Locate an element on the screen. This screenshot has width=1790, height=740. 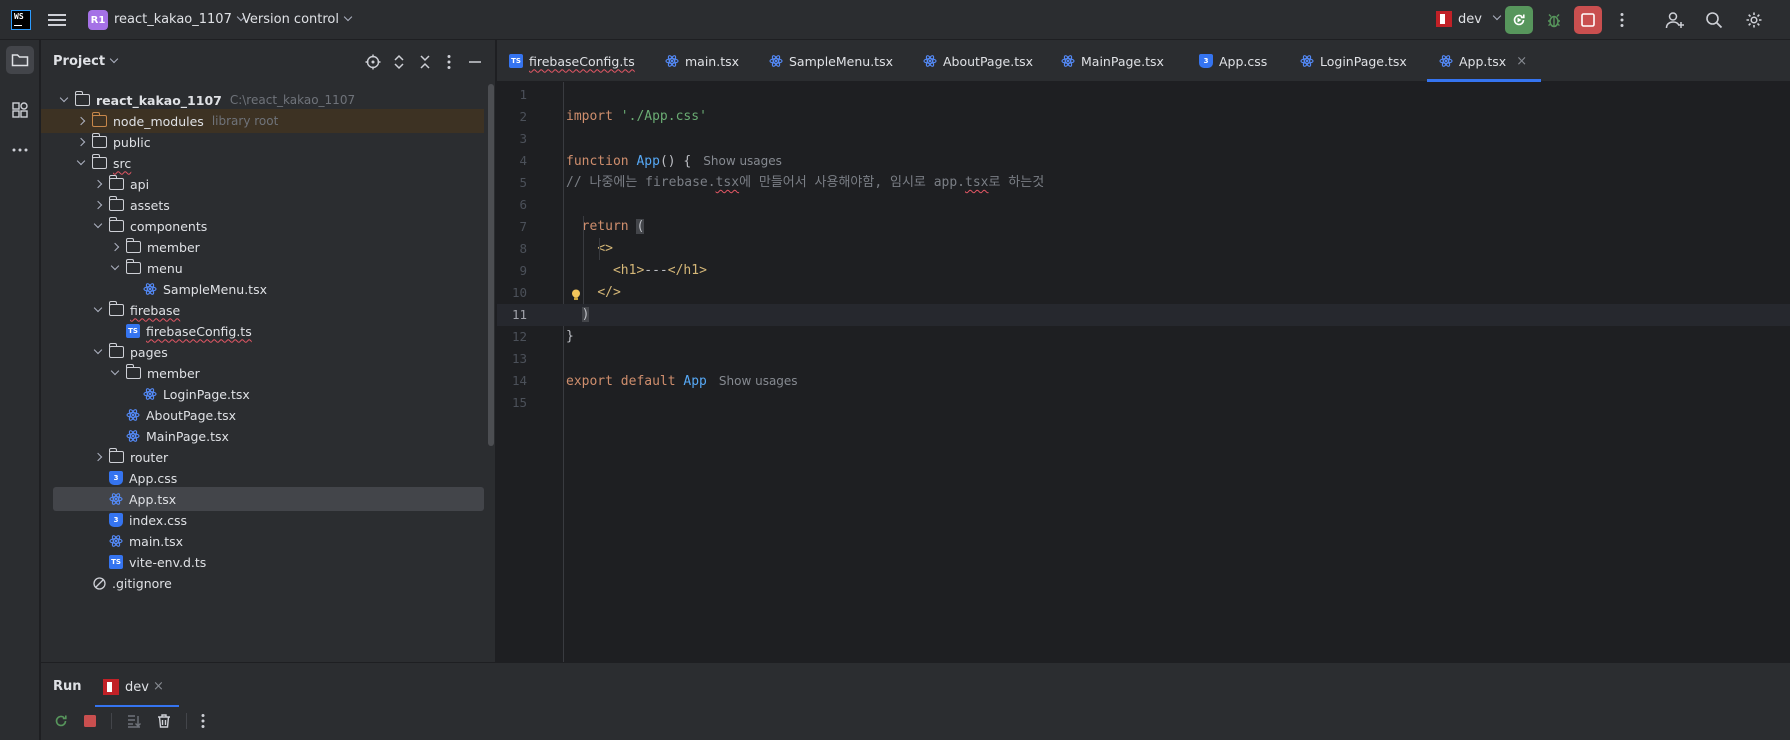
locate-file-button is located at coordinates (373, 62).